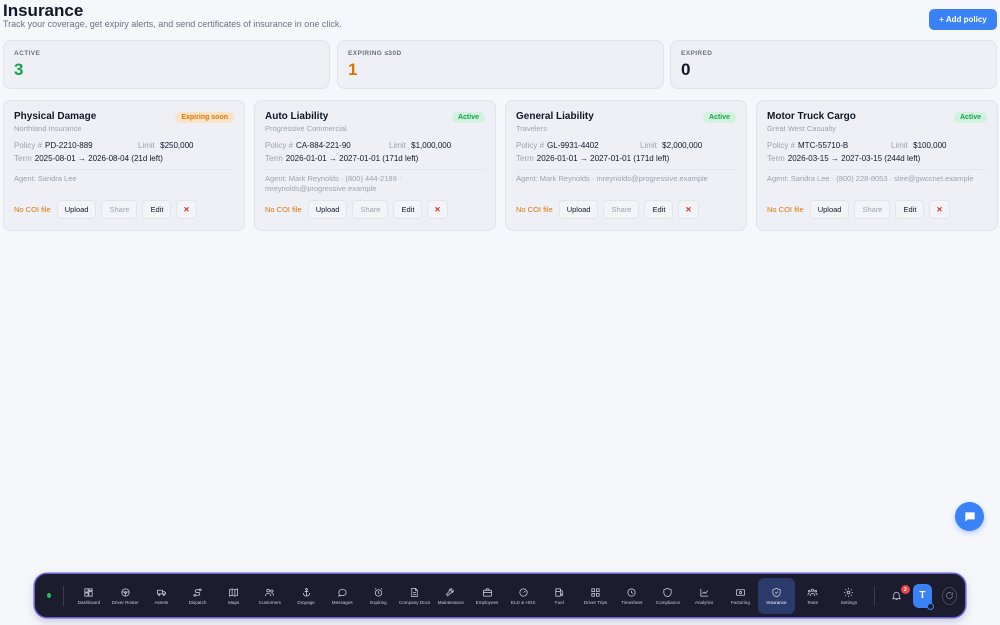 The image size is (1000, 625). Describe the element at coordinates (270, 592) in the screenshot. I see `users-icon` at that location.